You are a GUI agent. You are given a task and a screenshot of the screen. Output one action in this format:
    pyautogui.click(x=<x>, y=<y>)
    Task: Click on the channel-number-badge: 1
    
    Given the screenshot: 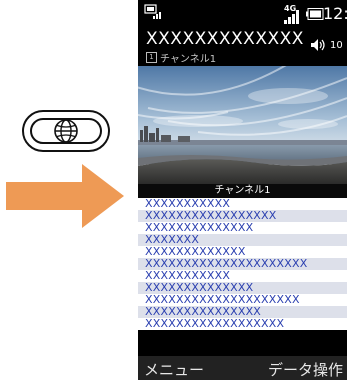 What is the action you would take?
    pyautogui.click(x=151, y=57)
    